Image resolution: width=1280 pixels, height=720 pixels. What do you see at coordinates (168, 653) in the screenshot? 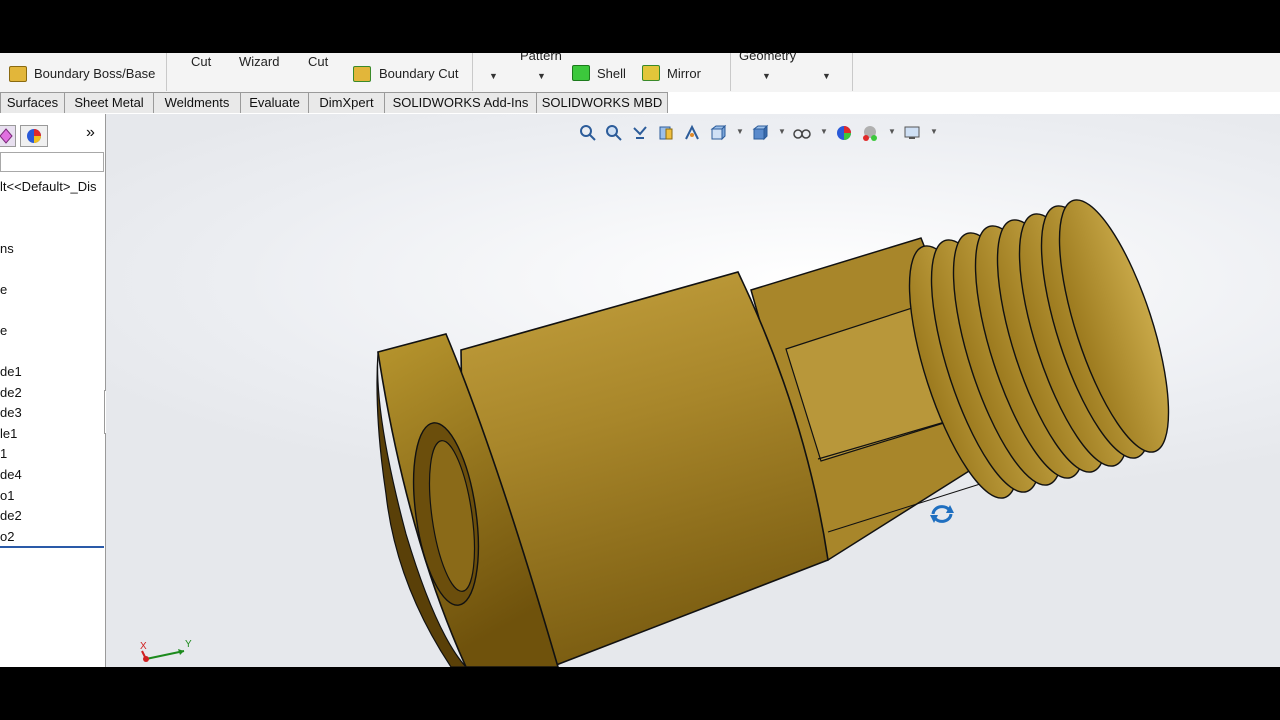
I see `reference-triad: X Y` at bounding box center [168, 653].